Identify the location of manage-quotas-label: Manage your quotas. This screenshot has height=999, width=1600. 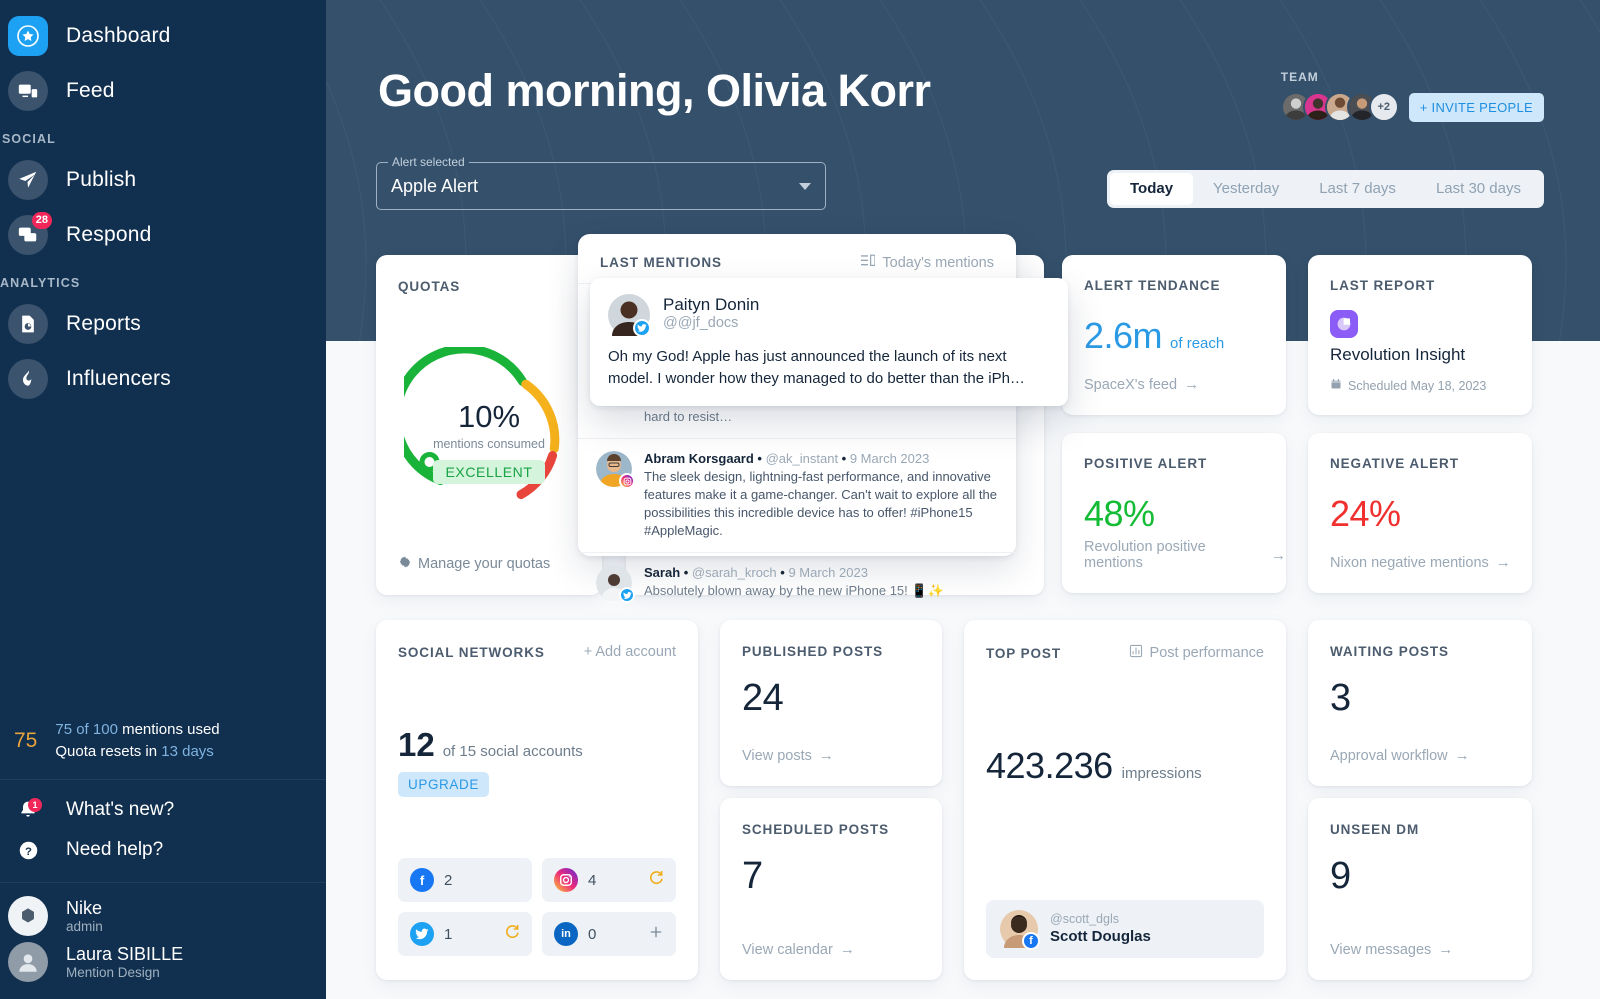
(484, 564).